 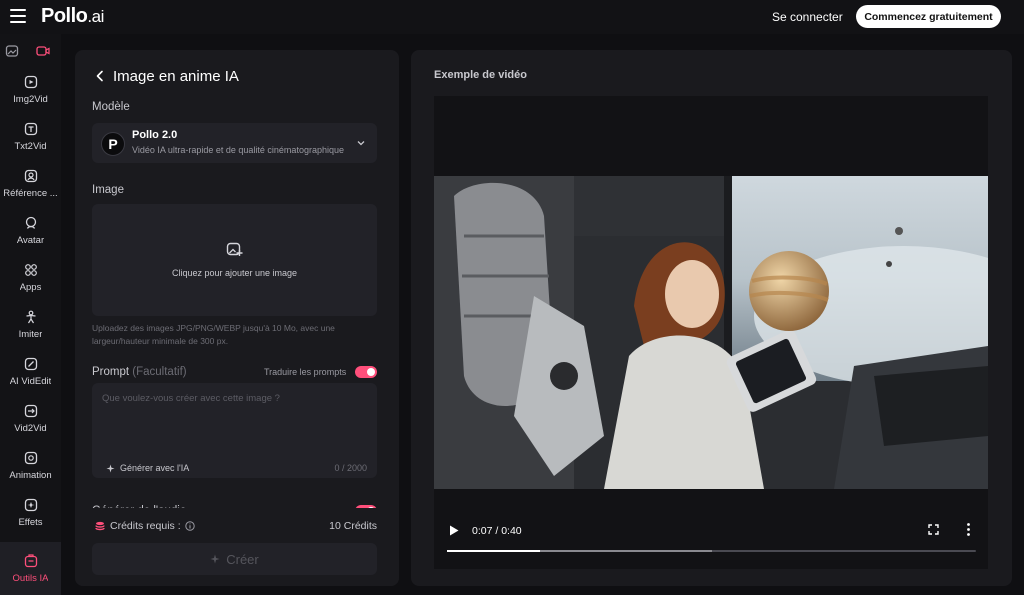 What do you see at coordinates (807, 17) in the screenshot?
I see `signin-link: Se connecter` at bounding box center [807, 17].